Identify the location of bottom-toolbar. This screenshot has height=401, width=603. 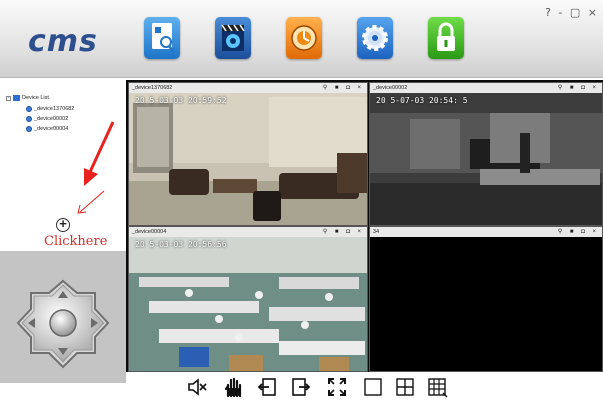
(364, 386).